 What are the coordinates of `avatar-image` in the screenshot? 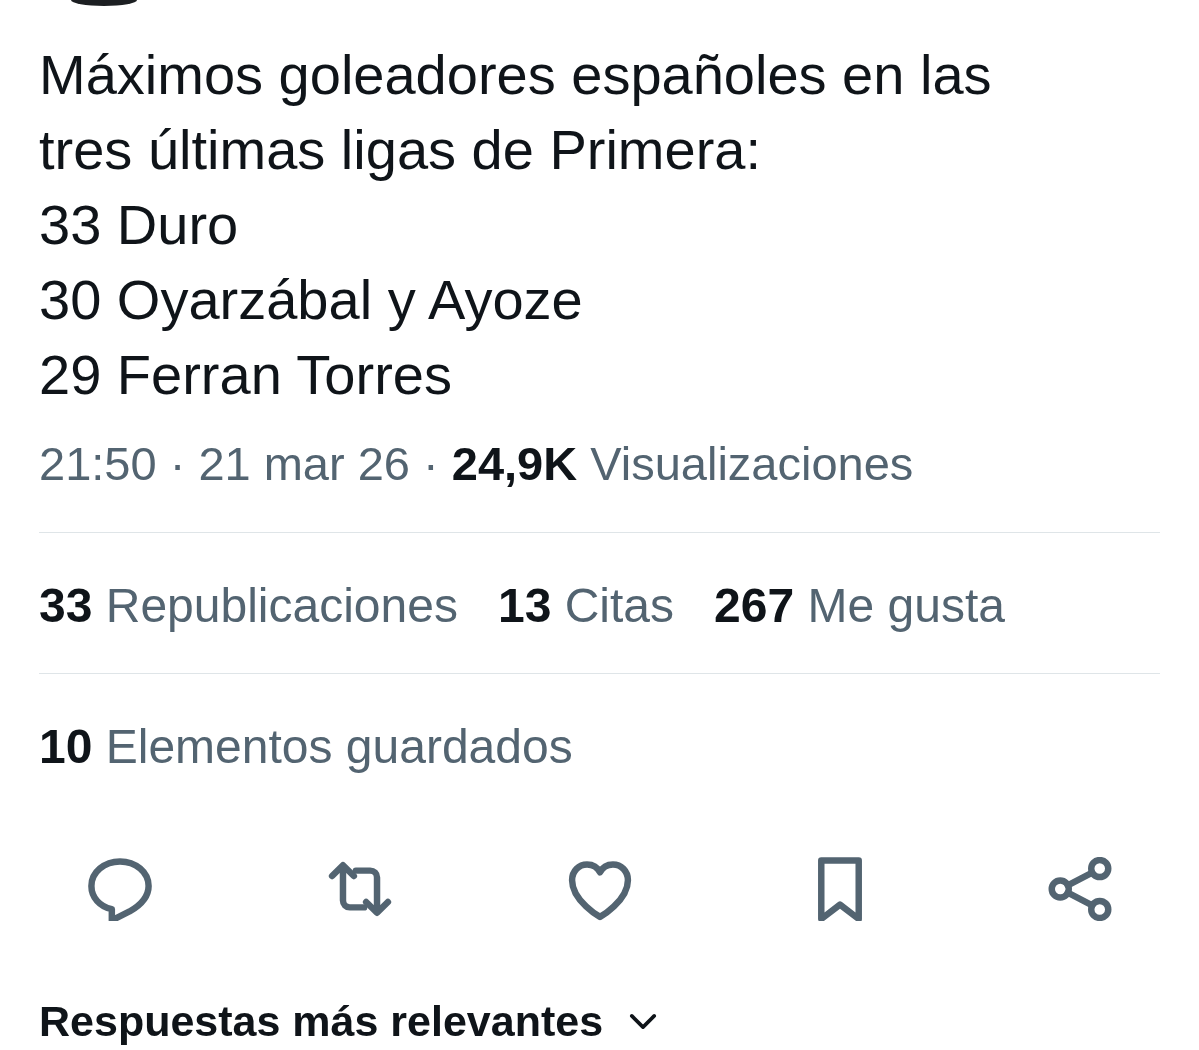 It's located at (104, 3).